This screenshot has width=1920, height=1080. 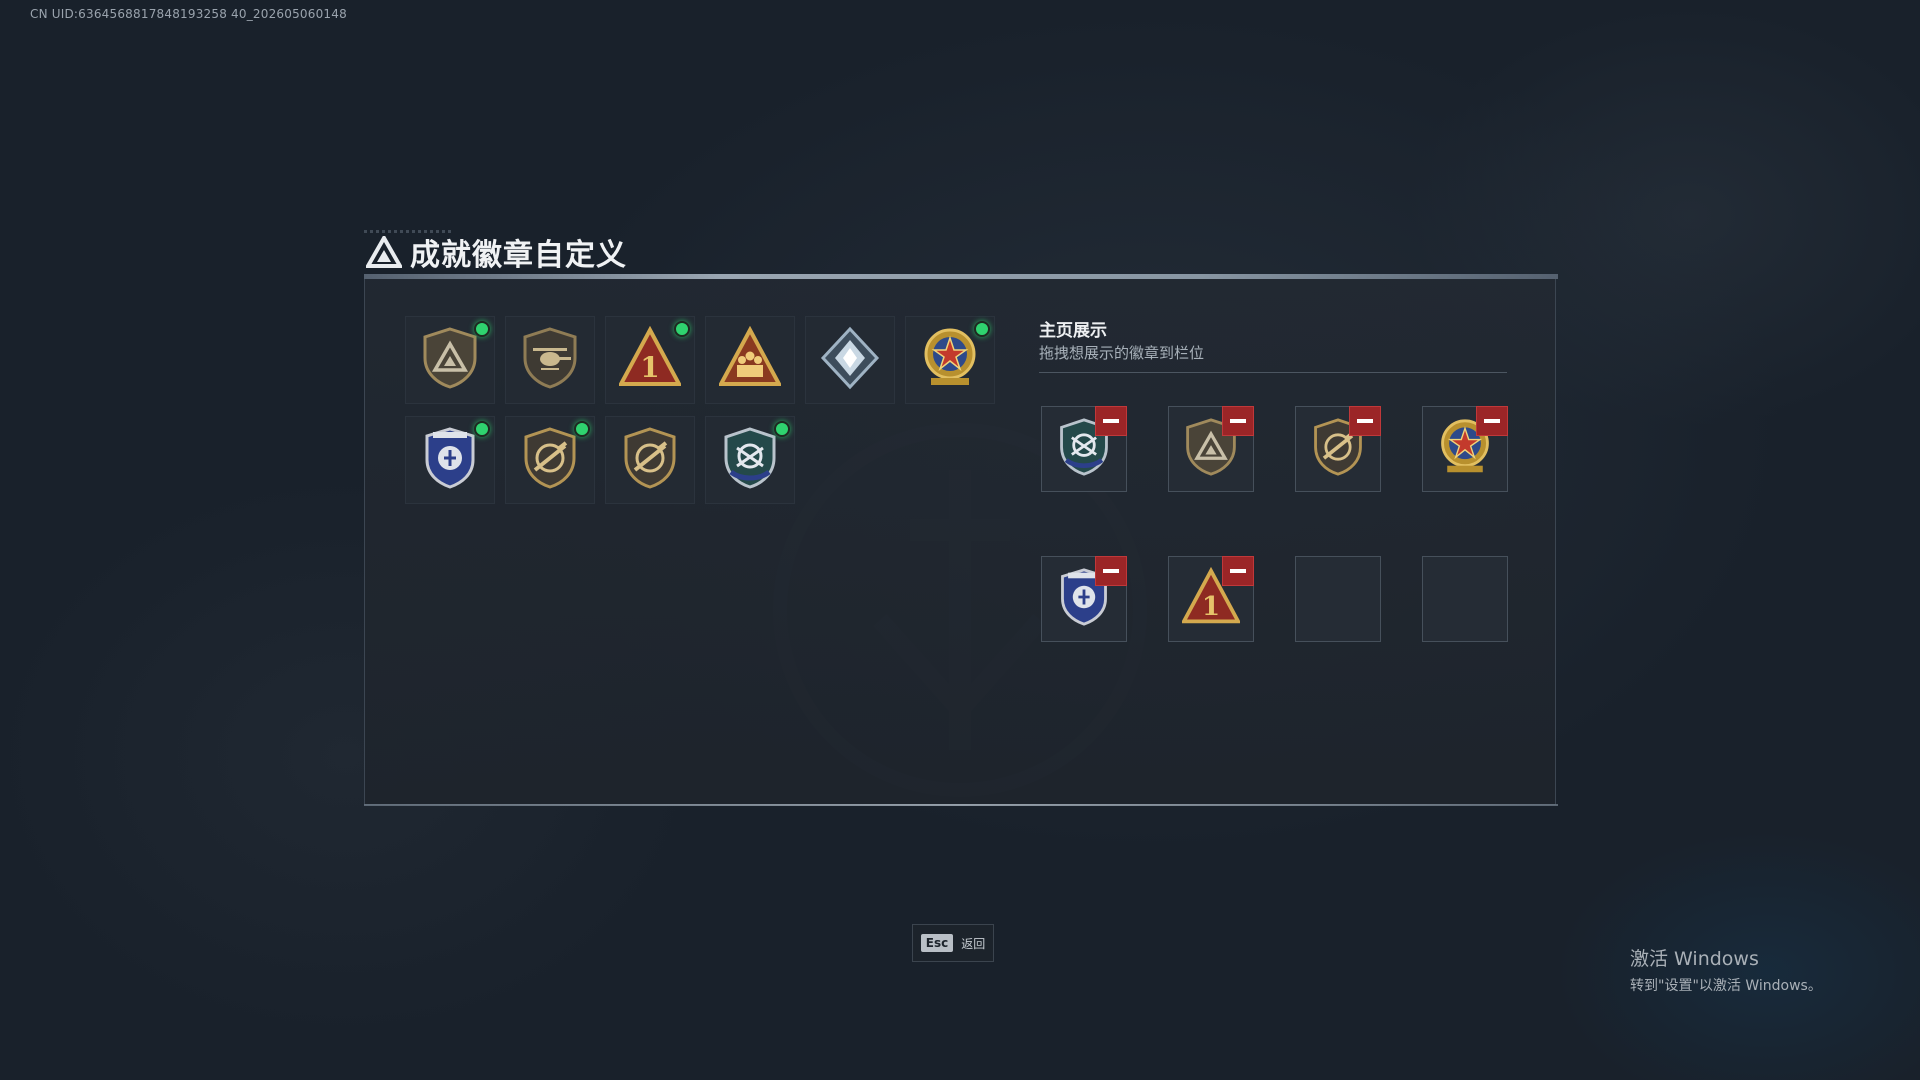 What do you see at coordinates (384, 252) in the screenshot?
I see `delta-logo-icon` at bounding box center [384, 252].